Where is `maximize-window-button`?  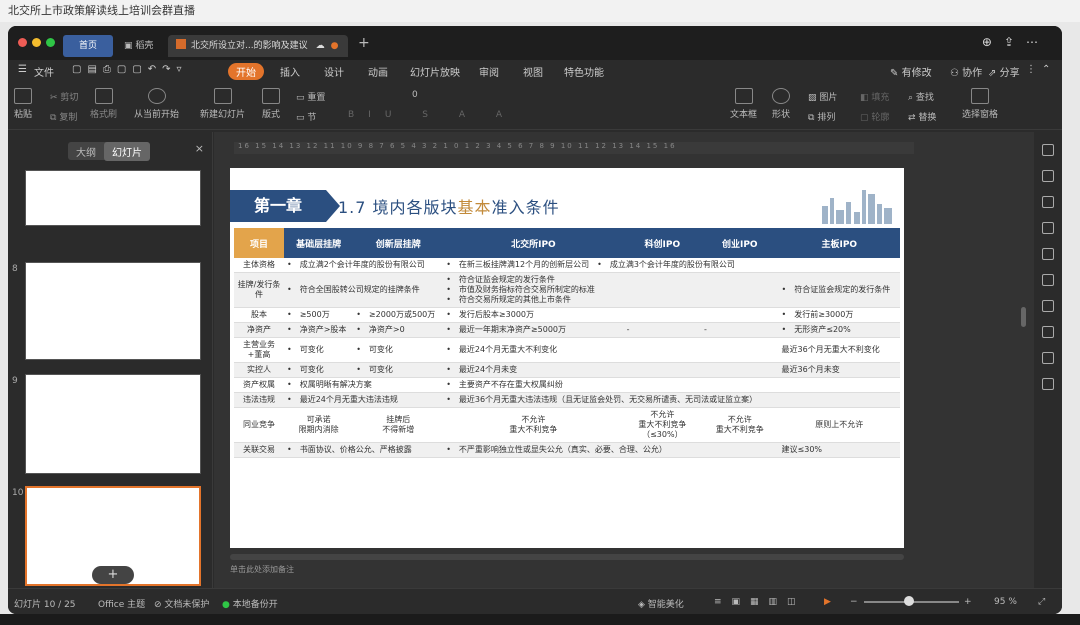 maximize-window-button is located at coordinates (50, 42).